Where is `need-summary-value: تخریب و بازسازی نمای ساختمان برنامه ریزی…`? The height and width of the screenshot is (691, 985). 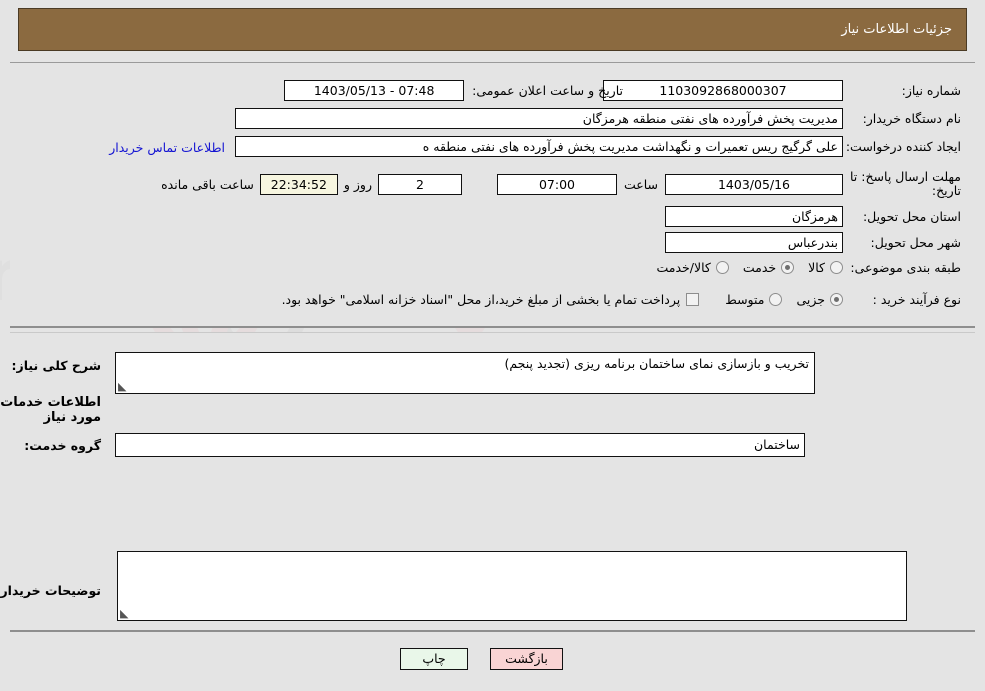 need-summary-value: تخریب و بازسازی نمای ساختمان برنامه ریزی… is located at coordinates (656, 363).